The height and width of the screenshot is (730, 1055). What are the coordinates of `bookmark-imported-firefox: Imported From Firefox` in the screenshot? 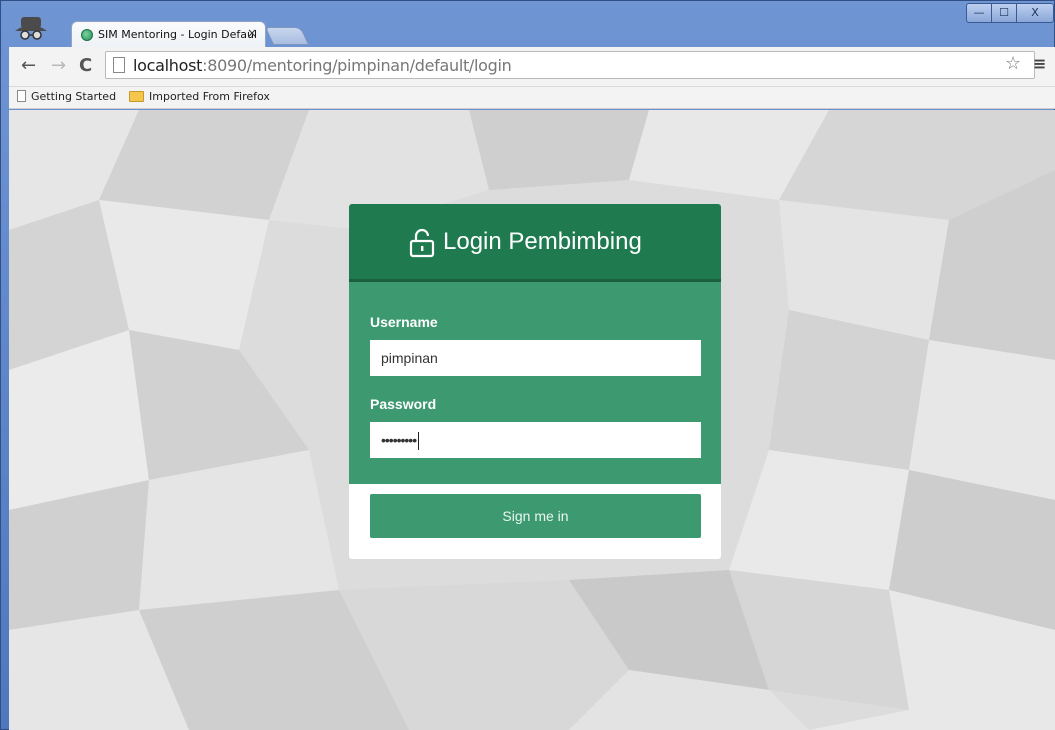 It's located at (199, 96).